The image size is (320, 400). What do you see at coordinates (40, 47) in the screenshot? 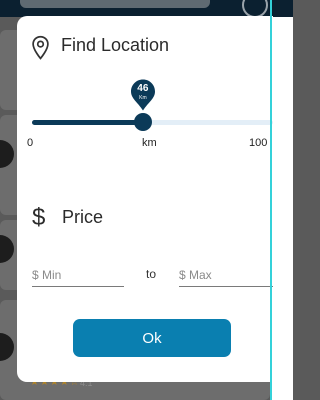
I see `location-pin-icon` at bounding box center [40, 47].